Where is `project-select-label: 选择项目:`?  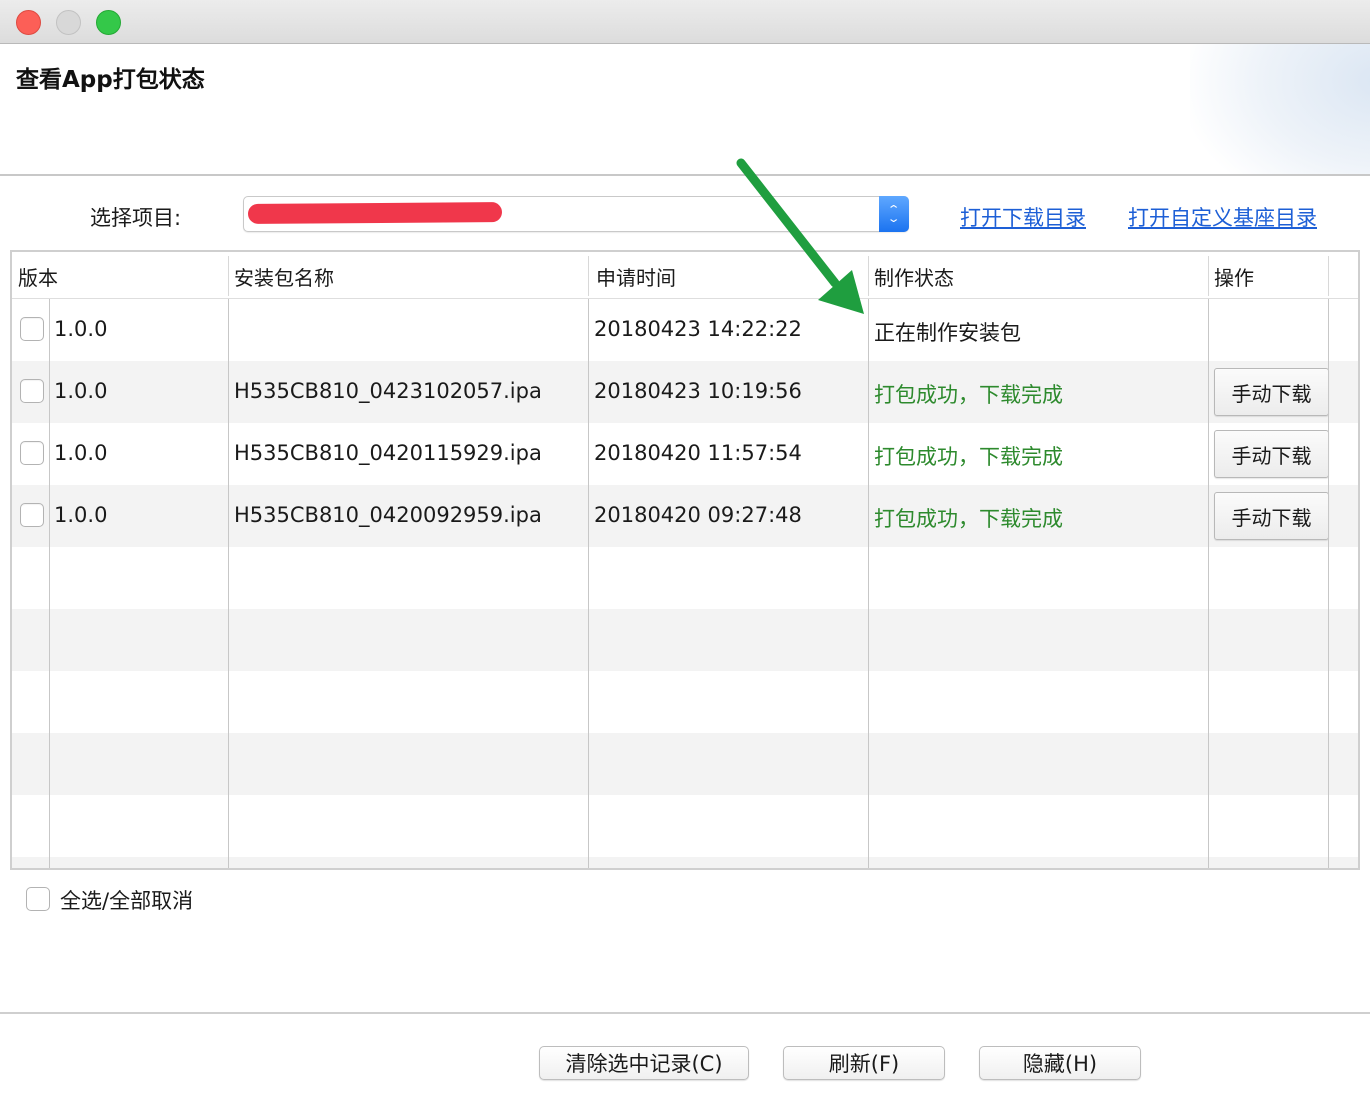
project-select-label: 选择项目: is located at coordinates (136, 218).